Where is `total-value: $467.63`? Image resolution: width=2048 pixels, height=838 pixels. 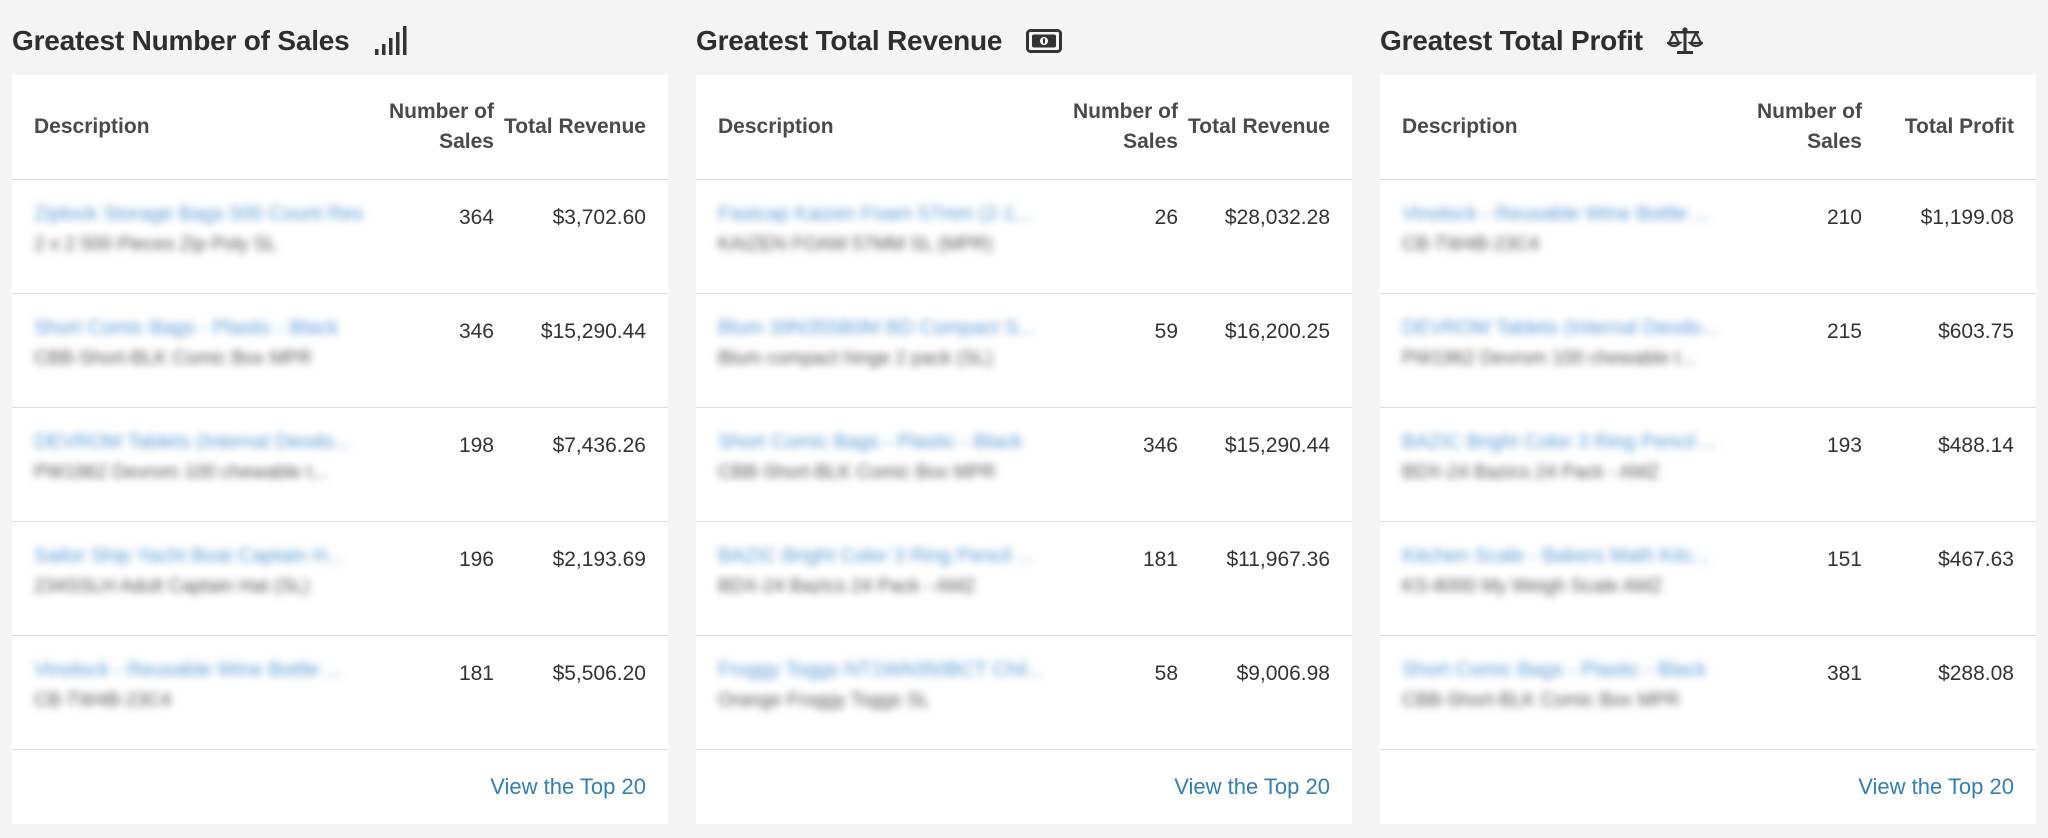
total-value: $467.63 is located at coordinates (1976, 559).